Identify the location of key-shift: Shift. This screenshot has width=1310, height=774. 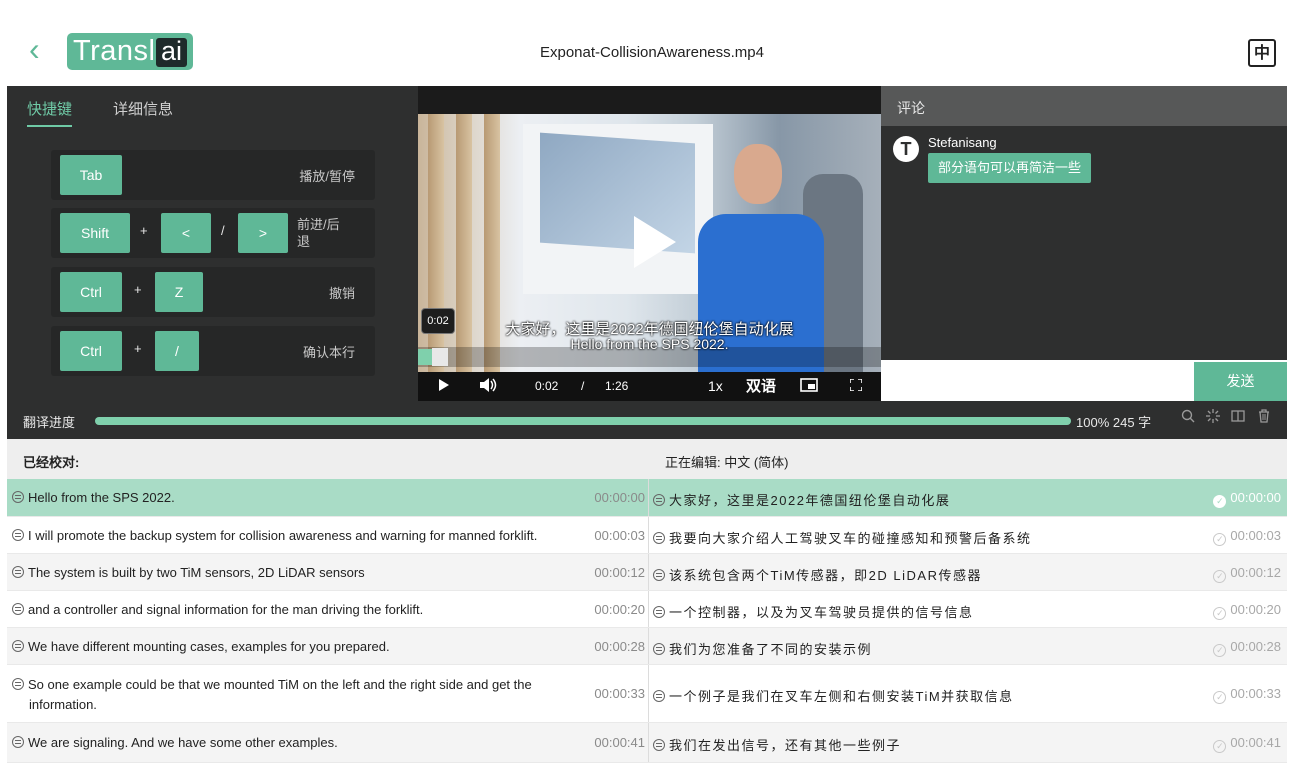
(95, 233).